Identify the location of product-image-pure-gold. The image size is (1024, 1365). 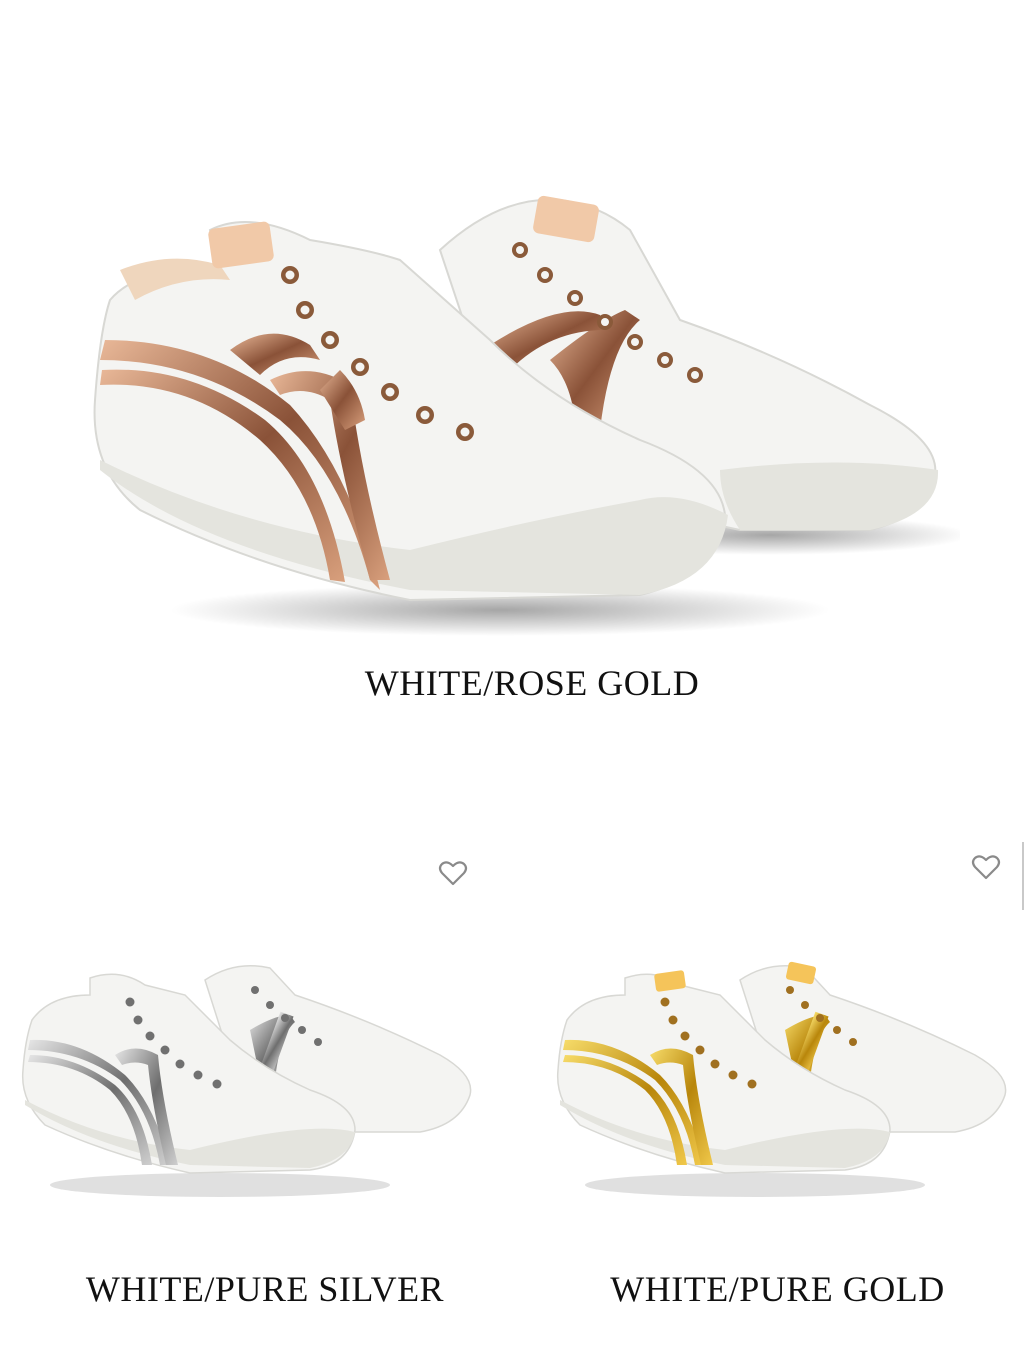
(782, 1080).